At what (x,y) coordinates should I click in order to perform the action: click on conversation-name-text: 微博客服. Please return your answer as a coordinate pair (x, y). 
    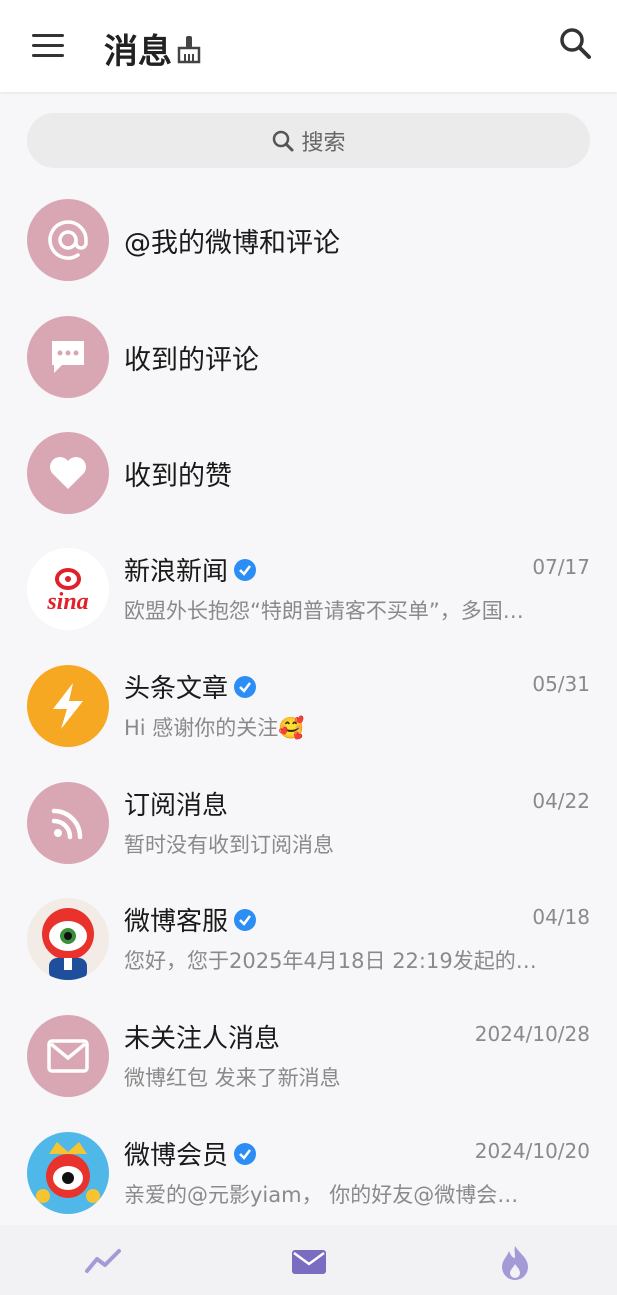
    Looking at the image, I should click on (176, 922).